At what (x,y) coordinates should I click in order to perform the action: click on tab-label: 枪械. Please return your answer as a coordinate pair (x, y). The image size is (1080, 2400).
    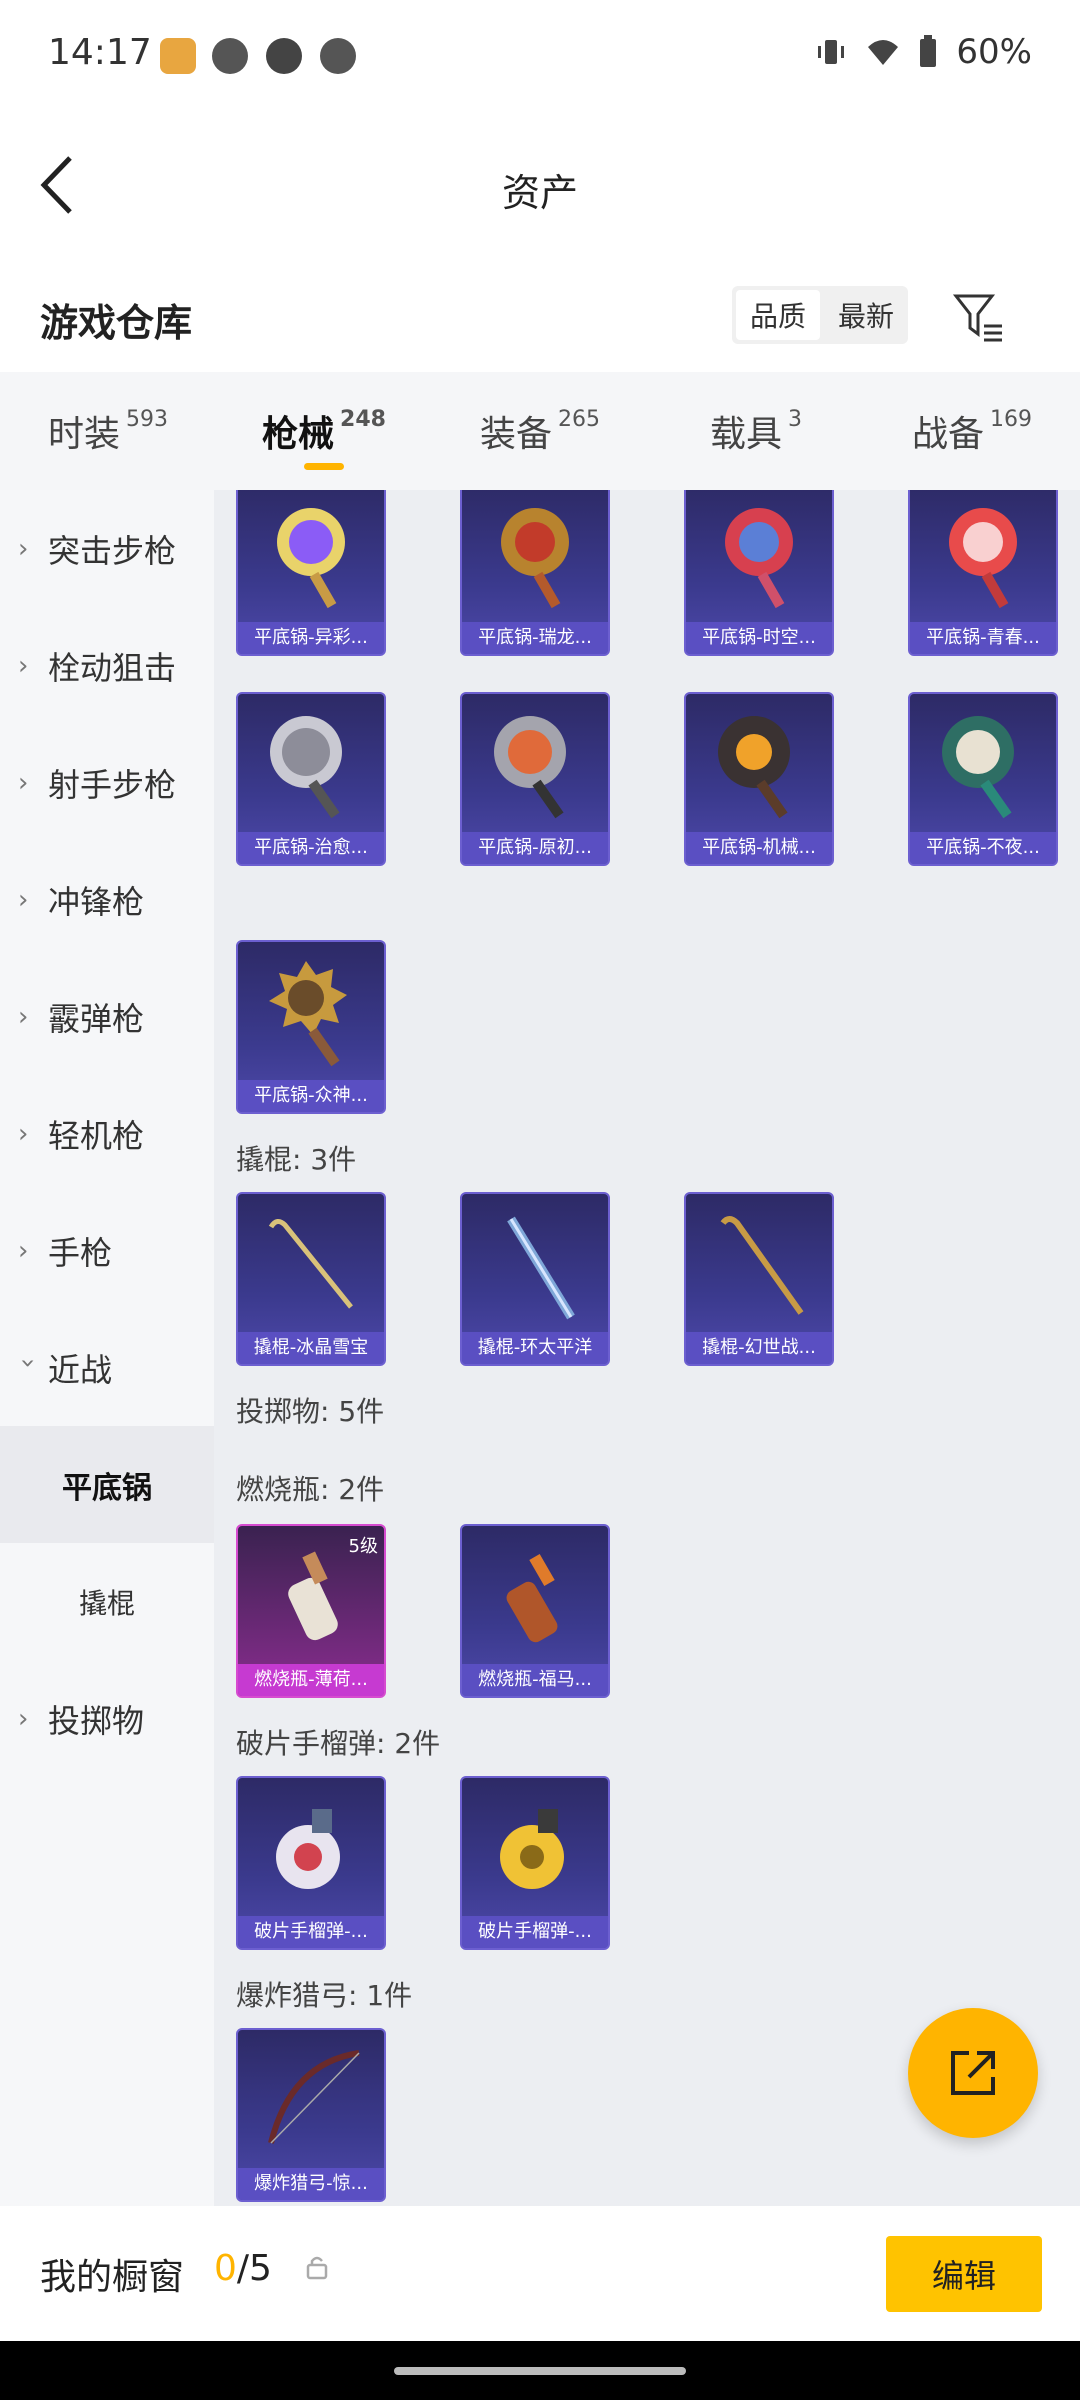
    Looking at the image, I should click on (298, 434).